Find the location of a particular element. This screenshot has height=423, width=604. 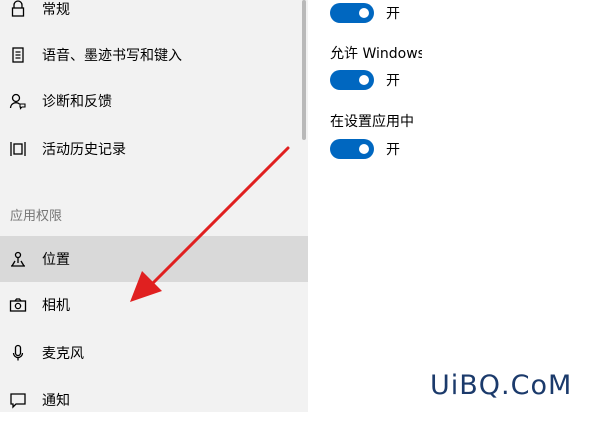

sidebar-item-camera: 相机 is located at coordinates (154, 305).